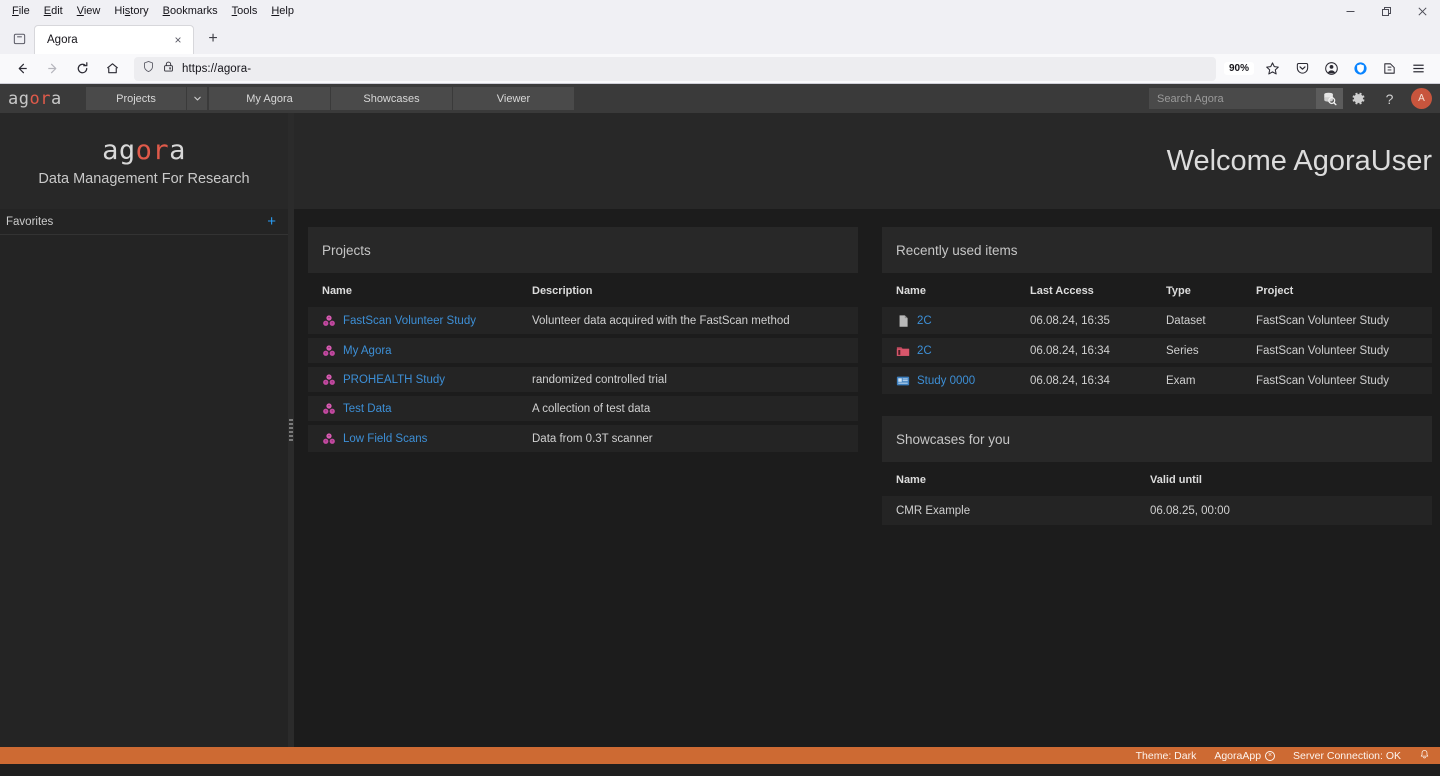  Describe the element at coordinates (583, 349) in the screenshot. I see `table-row: My Agora` at that location.